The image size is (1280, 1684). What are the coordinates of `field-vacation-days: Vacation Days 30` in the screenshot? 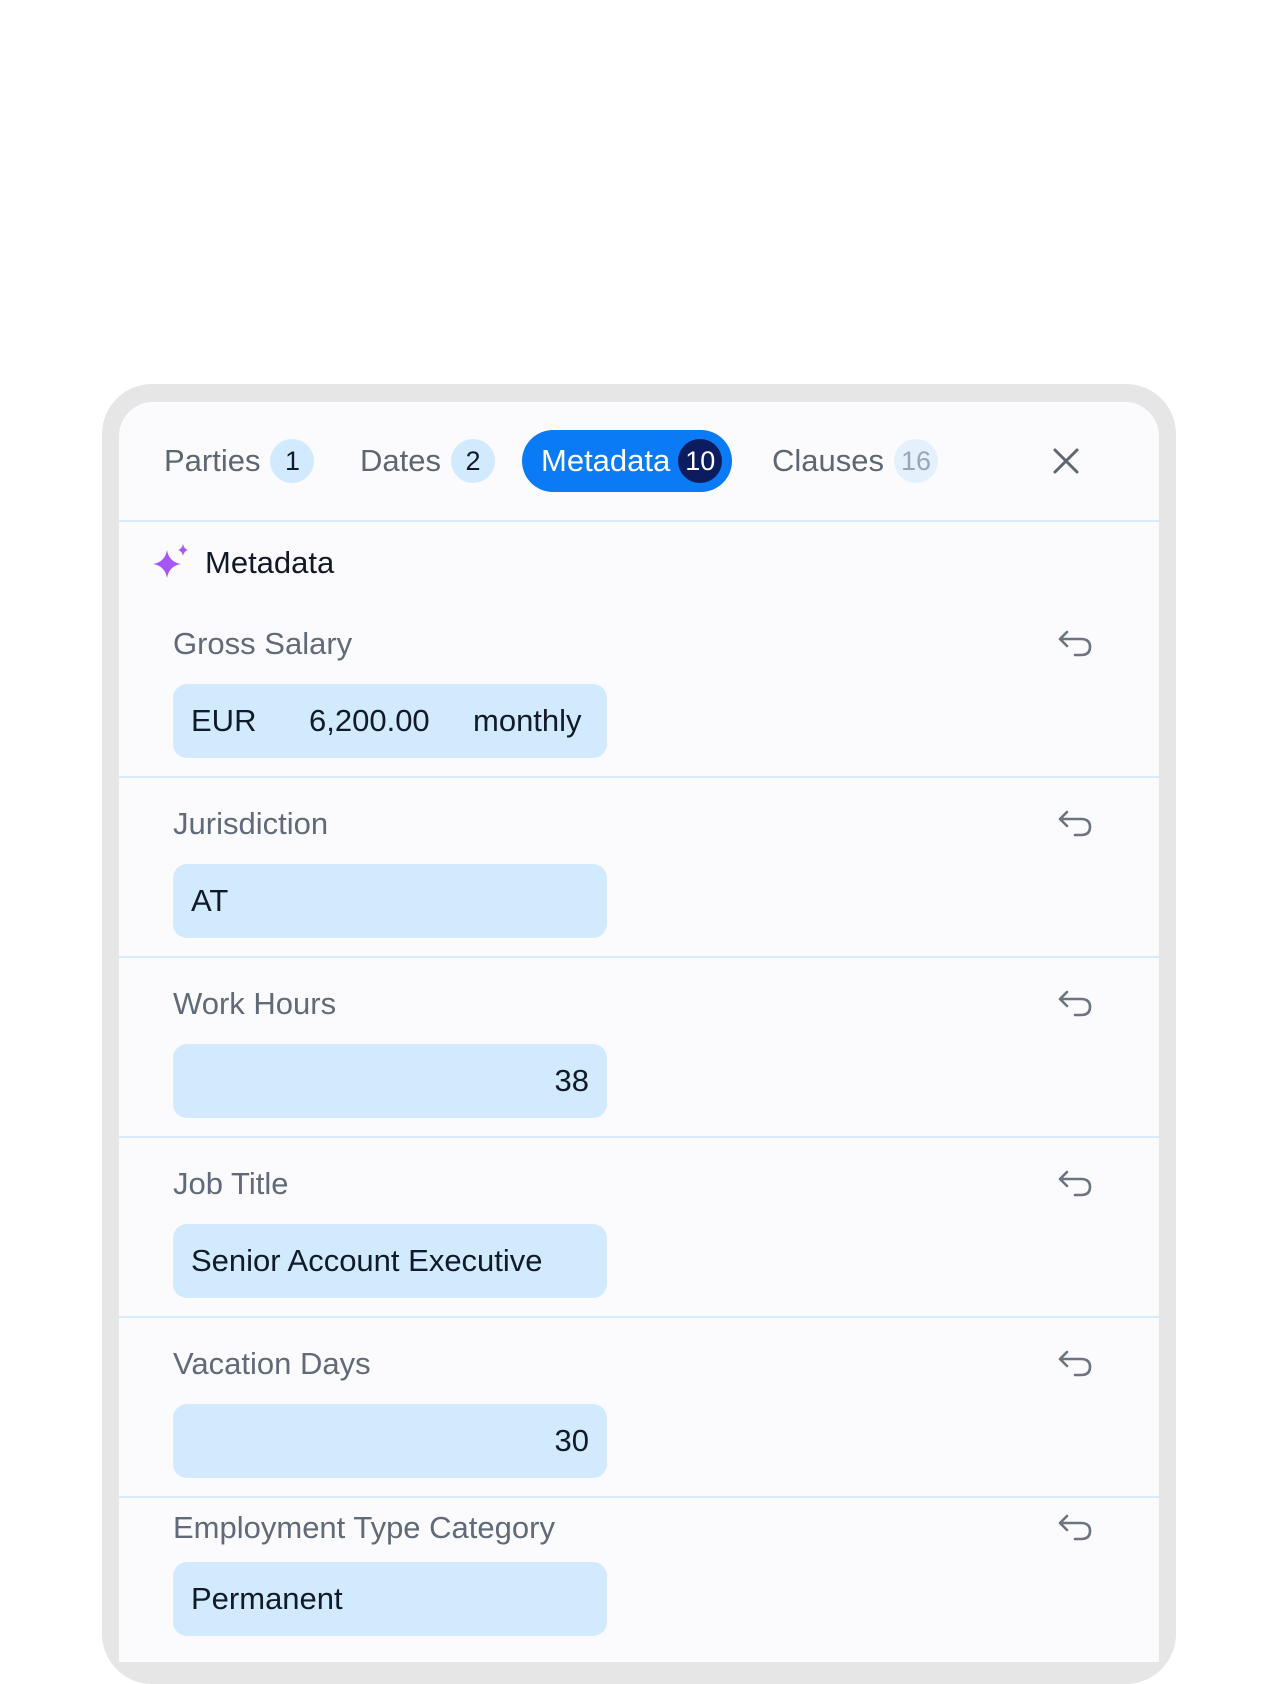 It's located at (639, 1408).